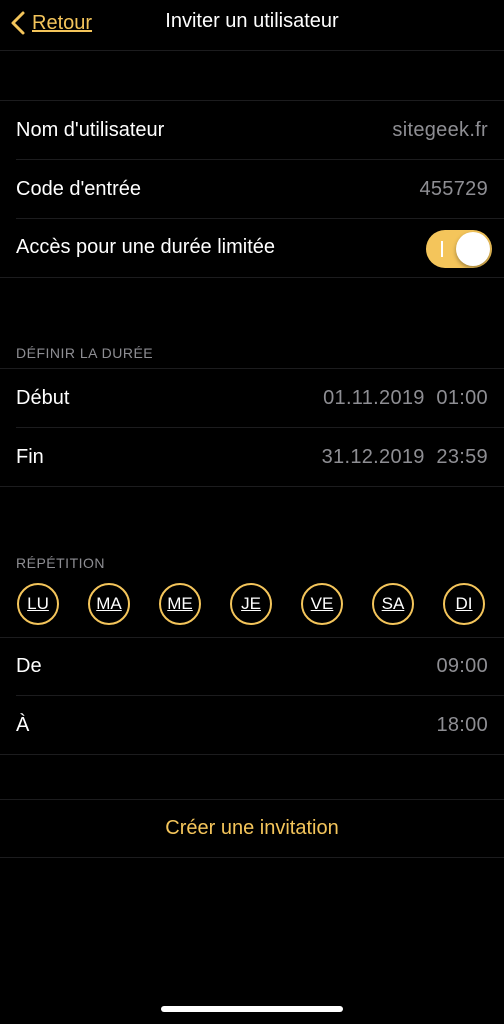 The image size is (504, 1024). What do you see at coordinates (393, 604) in the screenshot?
I see `day-toggle-saturday: SA` at bounding box center [393, 604].